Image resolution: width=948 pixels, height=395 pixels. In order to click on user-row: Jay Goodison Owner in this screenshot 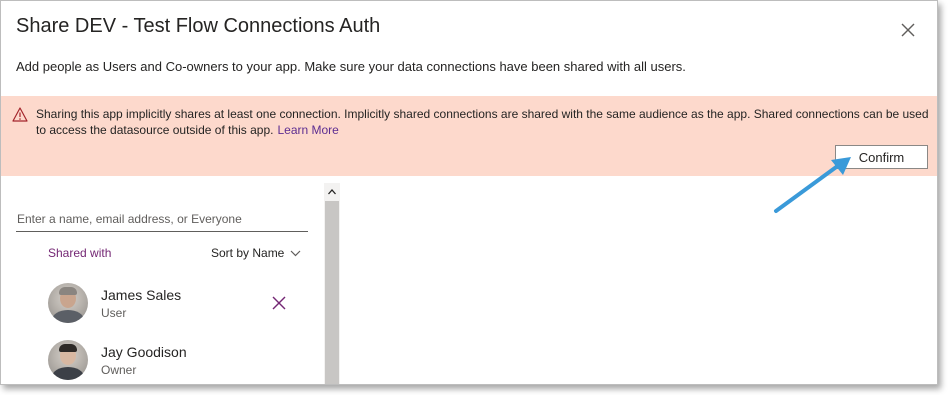, I will do `click(178, 362)`.